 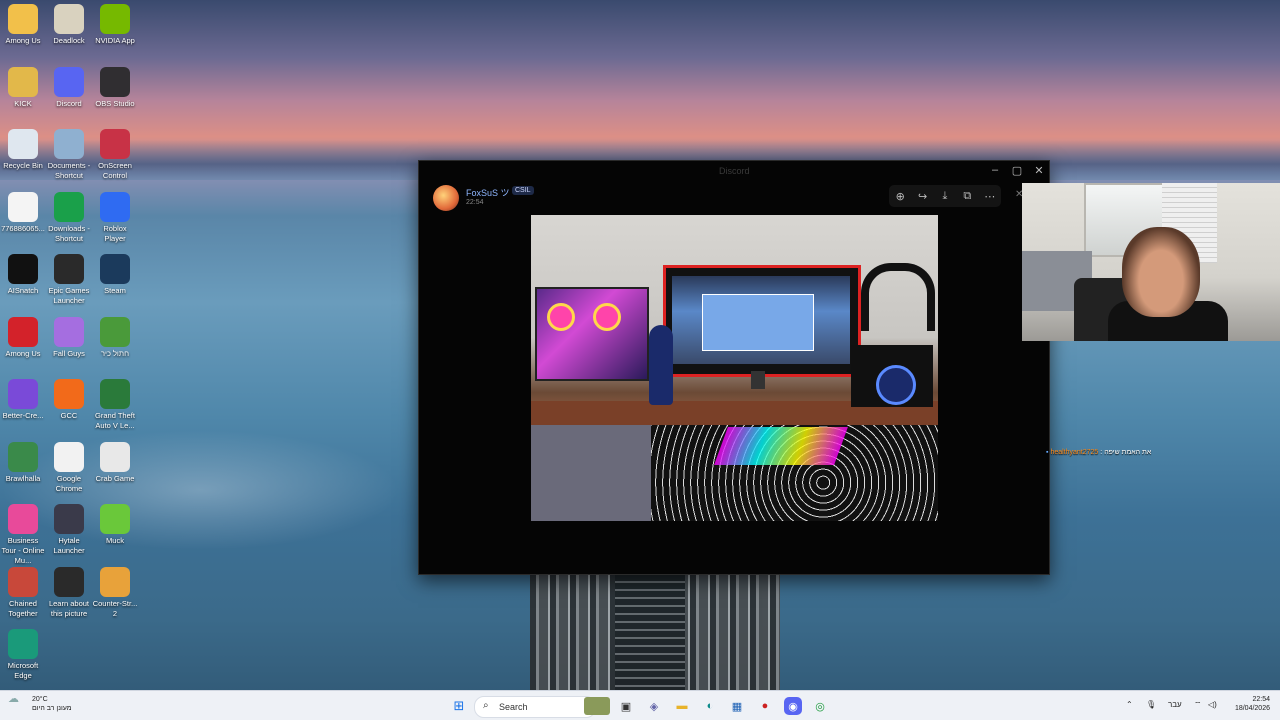 I want to click on desktop-shortcut: Microsoft Edge, so click(x=23, y=655).